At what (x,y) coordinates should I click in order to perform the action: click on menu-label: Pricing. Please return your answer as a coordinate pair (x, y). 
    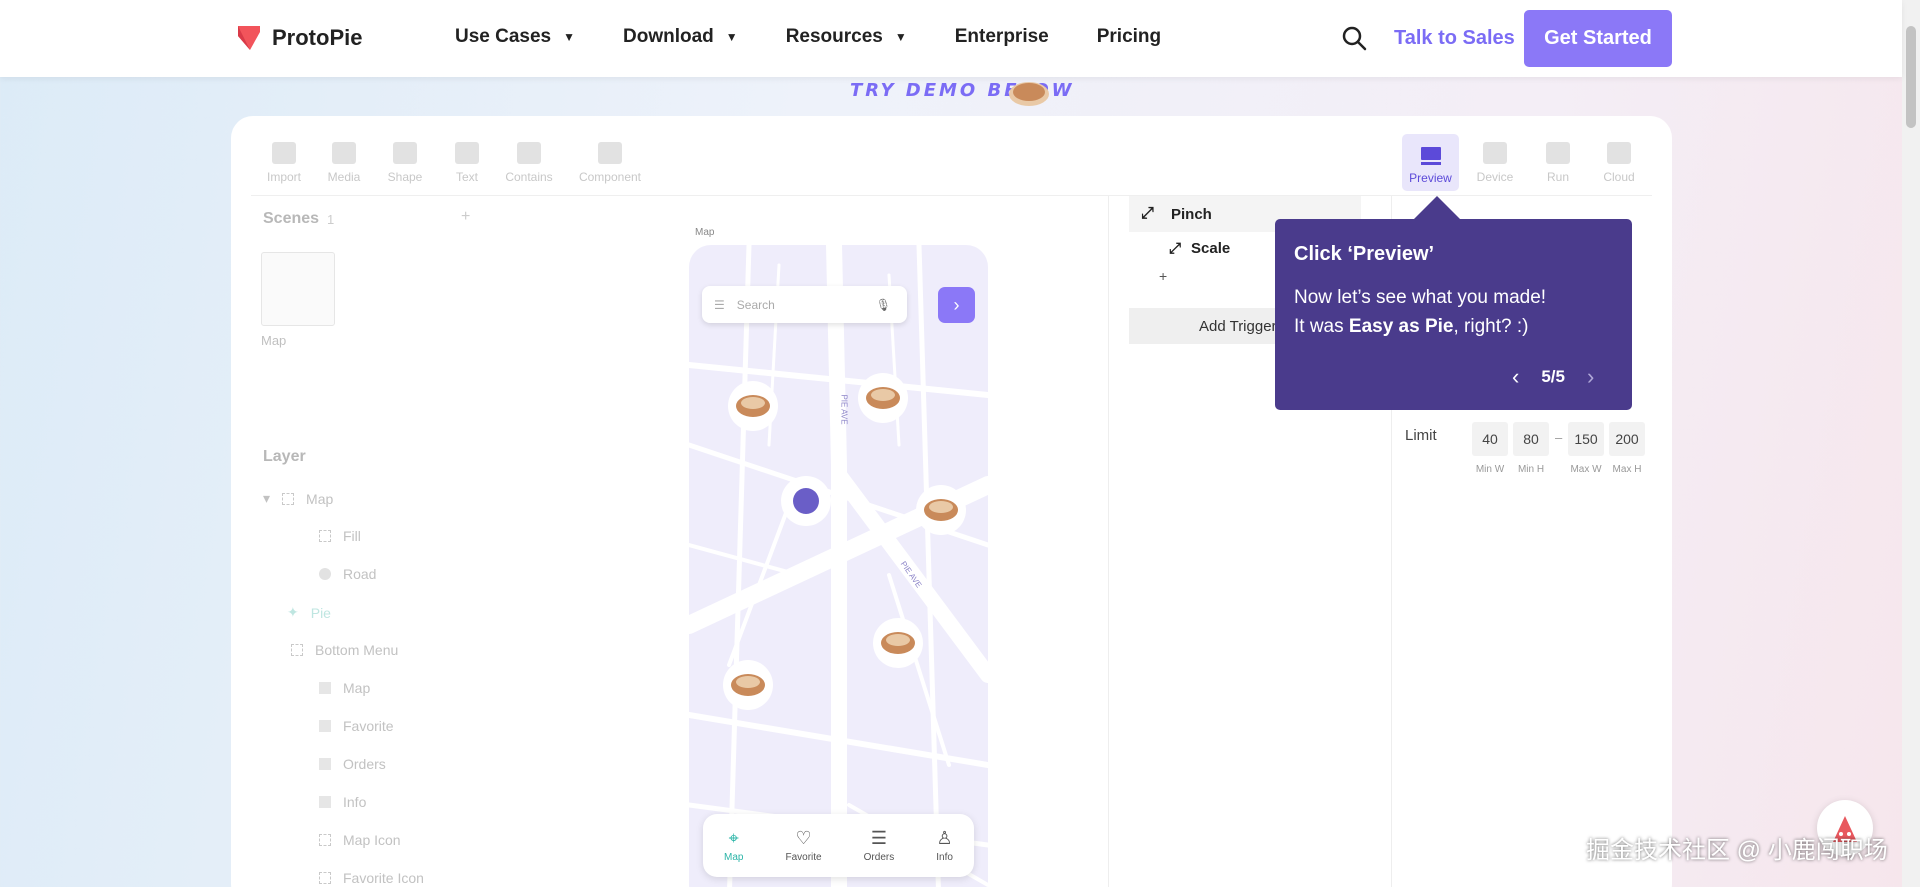
    Looking at the image, I should click on (1129, 36).